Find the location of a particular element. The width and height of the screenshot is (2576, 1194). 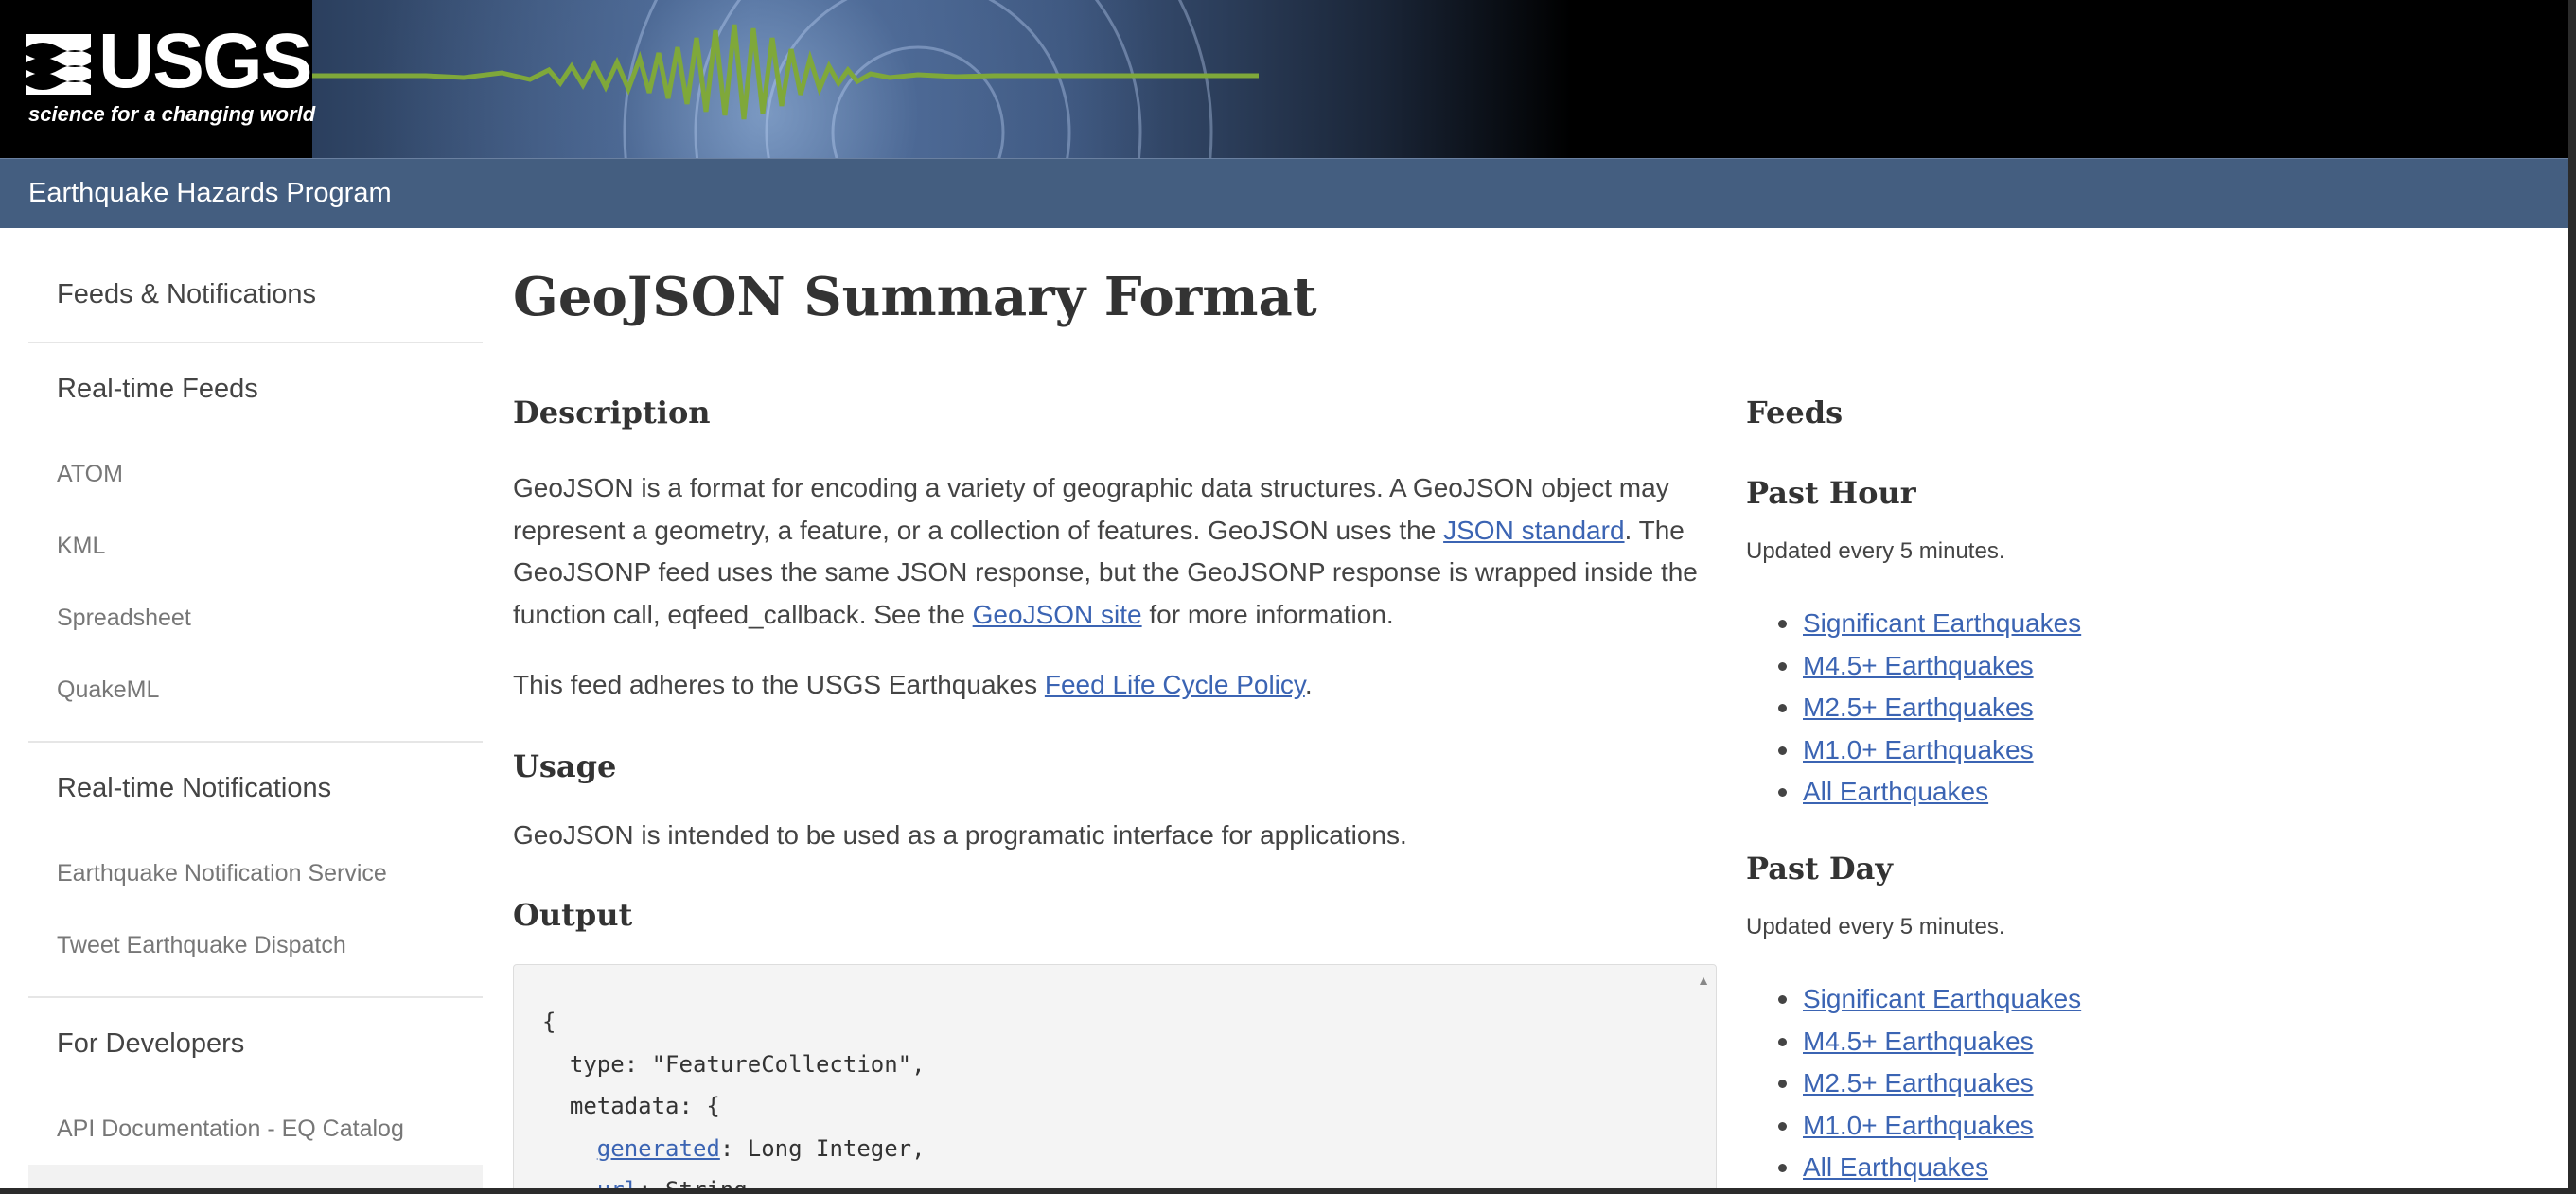

site-navigation-bar: Earthquake Hazards Program is located at coordinates (1284, 193).